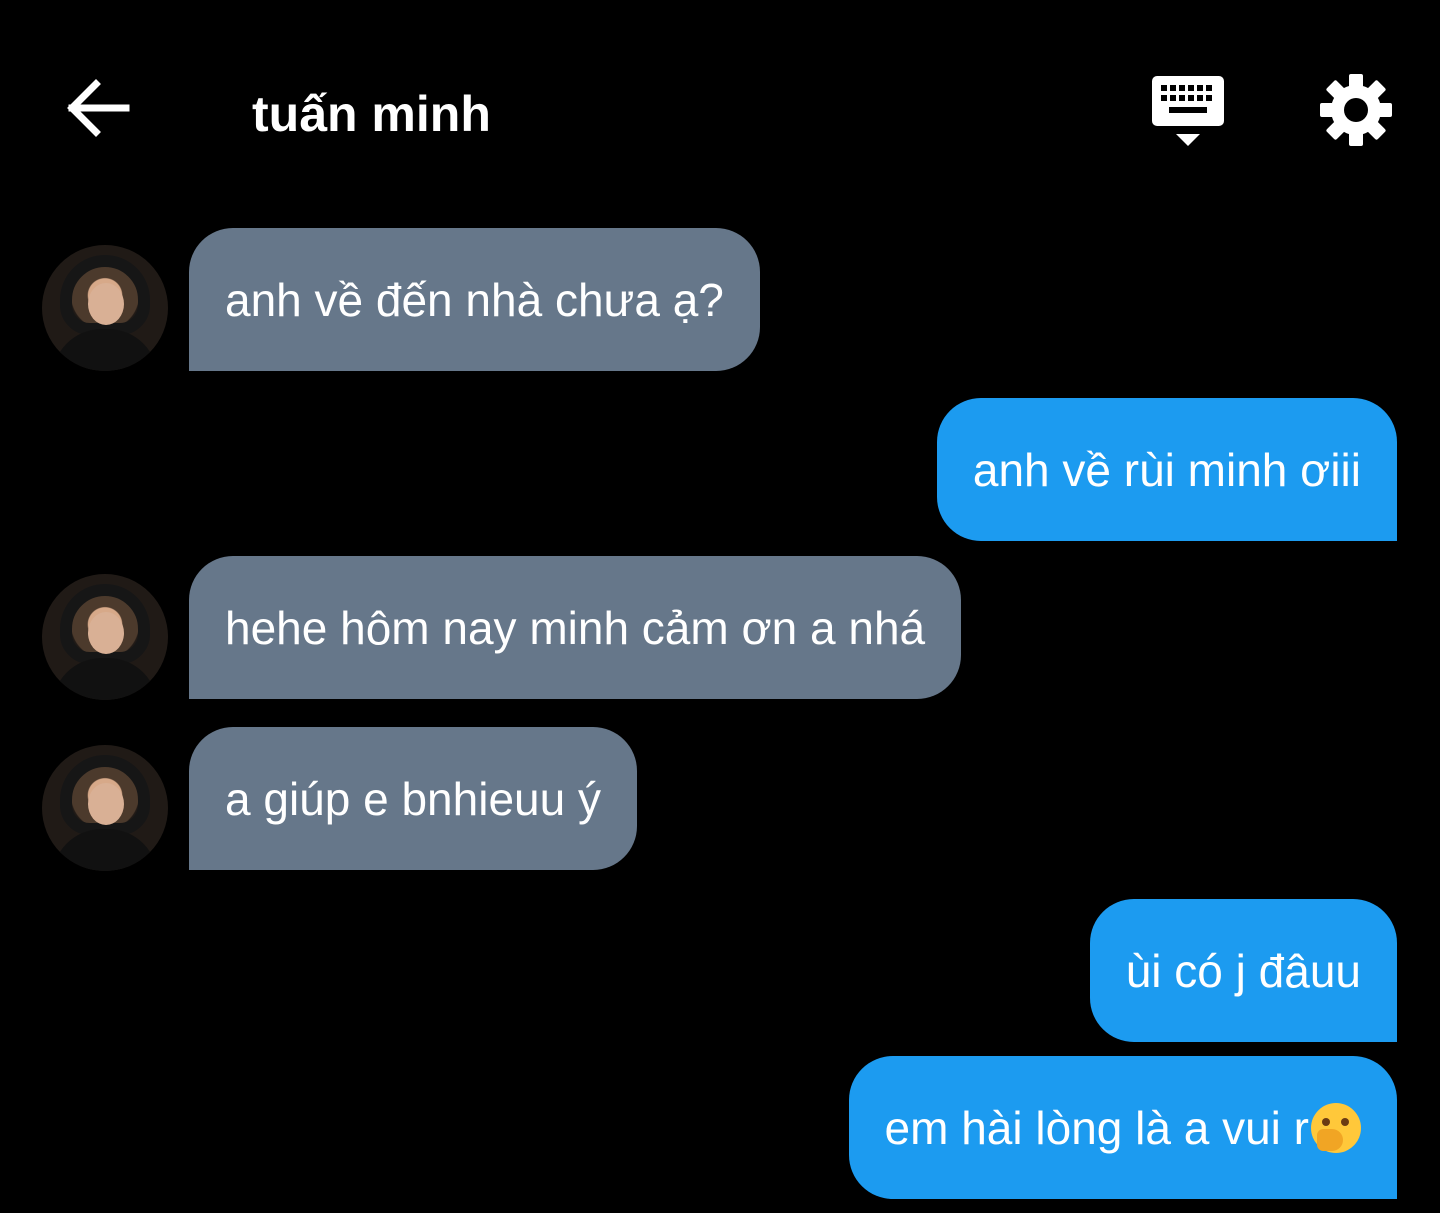 The width and height of the screenshot is (1440, 1213). I want to click on message-outgoing: anh về rùi minh ơiii, so click(1166, 469).